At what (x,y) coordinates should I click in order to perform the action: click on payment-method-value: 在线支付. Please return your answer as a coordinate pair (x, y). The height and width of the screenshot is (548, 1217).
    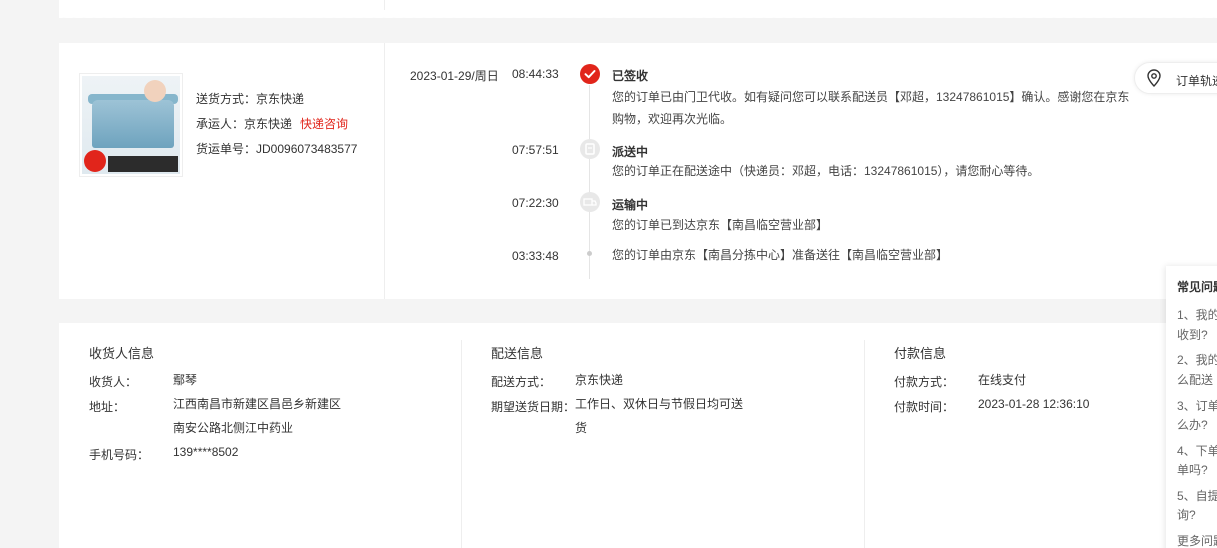
    Looking at the image, I should click on (1002, 380).